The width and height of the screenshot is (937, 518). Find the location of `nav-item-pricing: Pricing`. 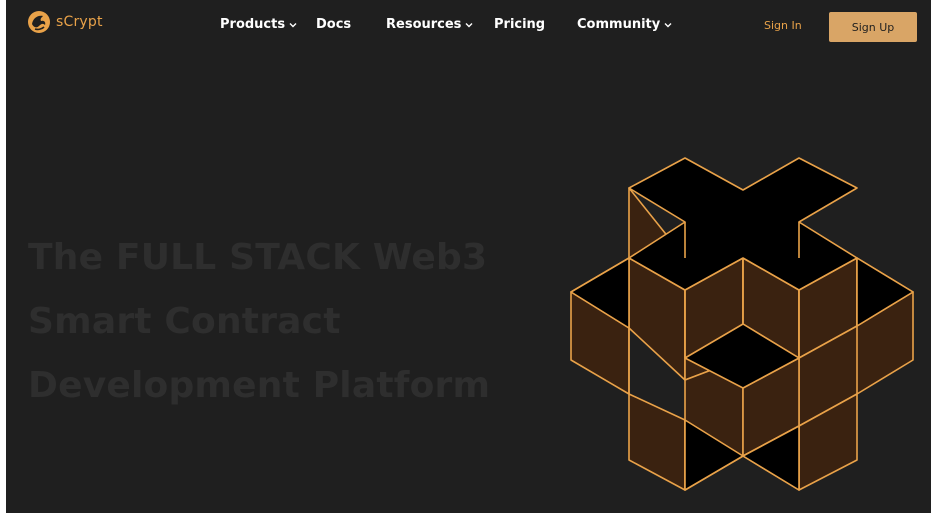

nav-item-pricing: Pricing is located at coordinates (519, 24).